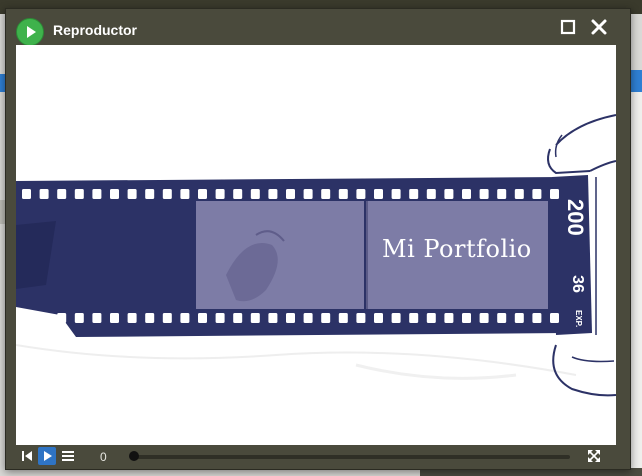  Describe the element at coordinates (134, 456) in the screenshot. I see `seek-thumb` at that location.